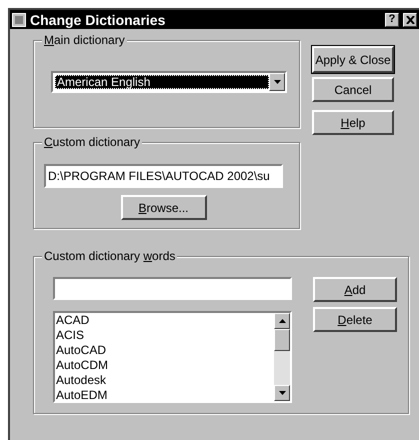  Describe the element at coordinates (355, 289) in the screenshot. I see `list-action-button: Add` at that location.